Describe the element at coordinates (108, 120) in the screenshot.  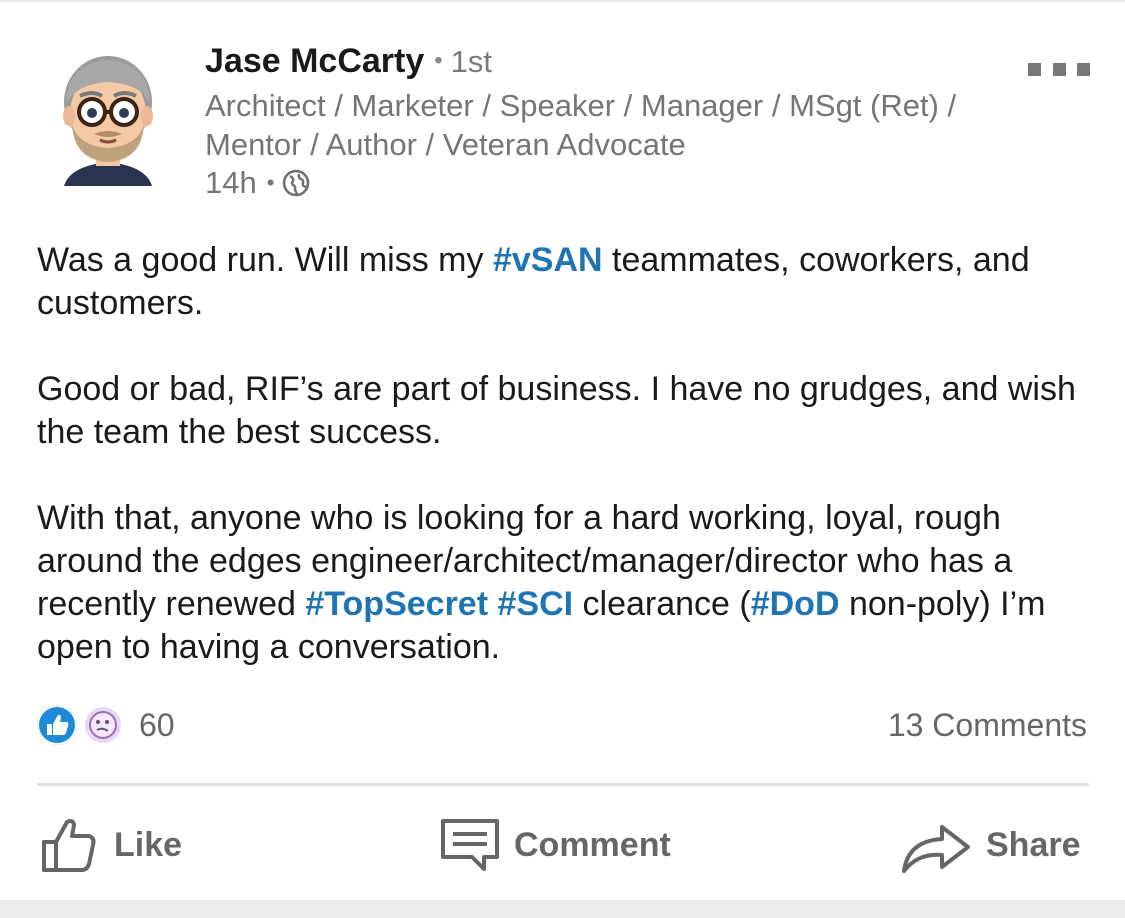
I see `author-avatar` at that location.